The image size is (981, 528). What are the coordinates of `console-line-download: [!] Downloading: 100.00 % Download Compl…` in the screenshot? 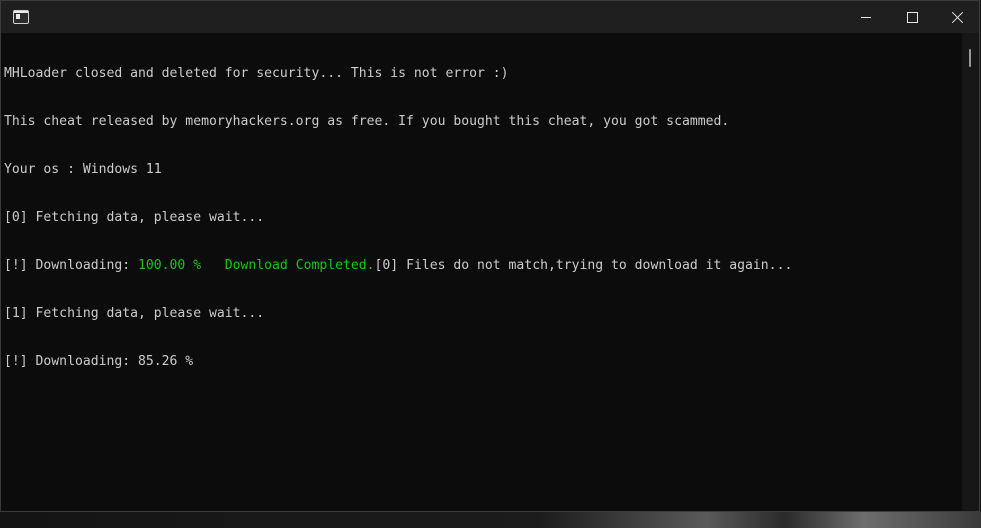 It's located at (484, 266).